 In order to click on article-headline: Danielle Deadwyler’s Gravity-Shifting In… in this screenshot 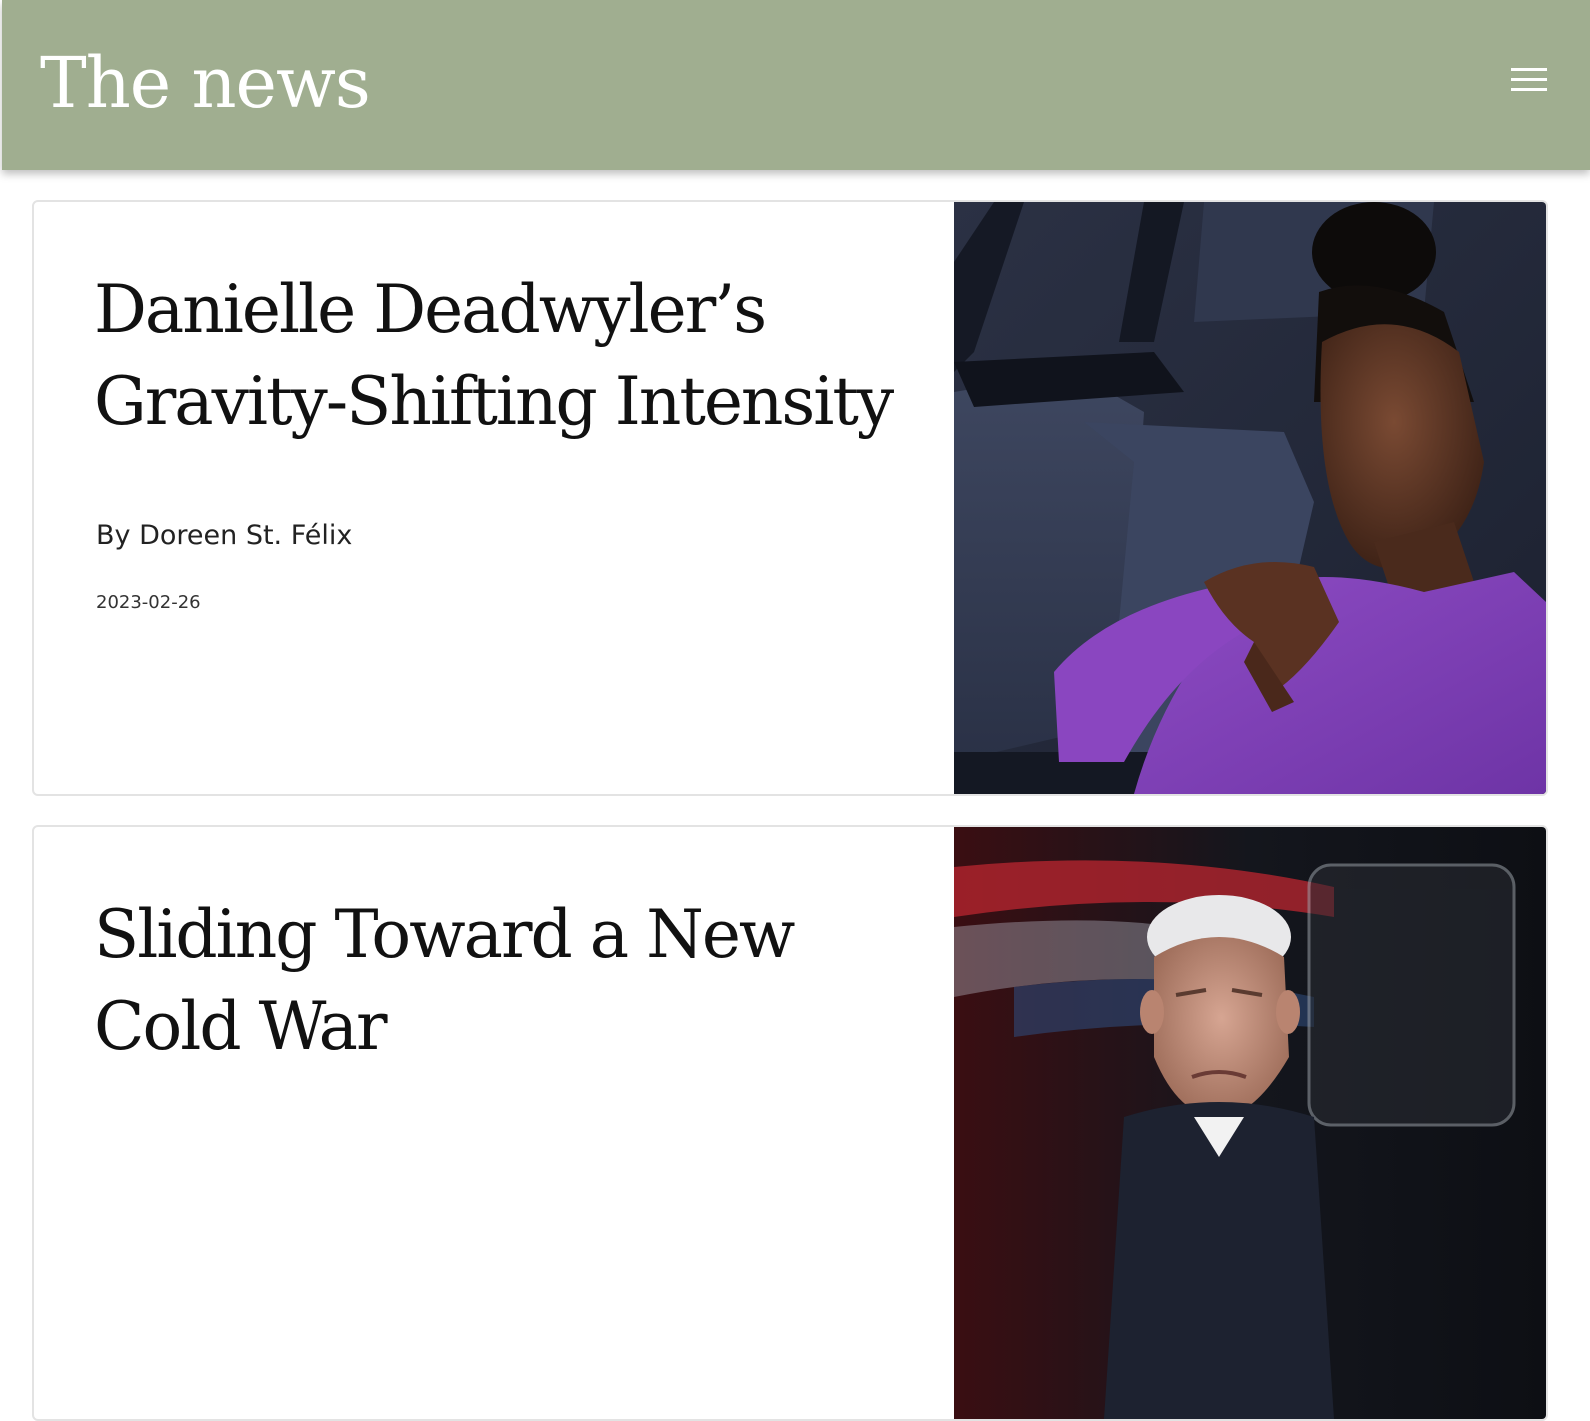, I will do `click(504, 356)`.